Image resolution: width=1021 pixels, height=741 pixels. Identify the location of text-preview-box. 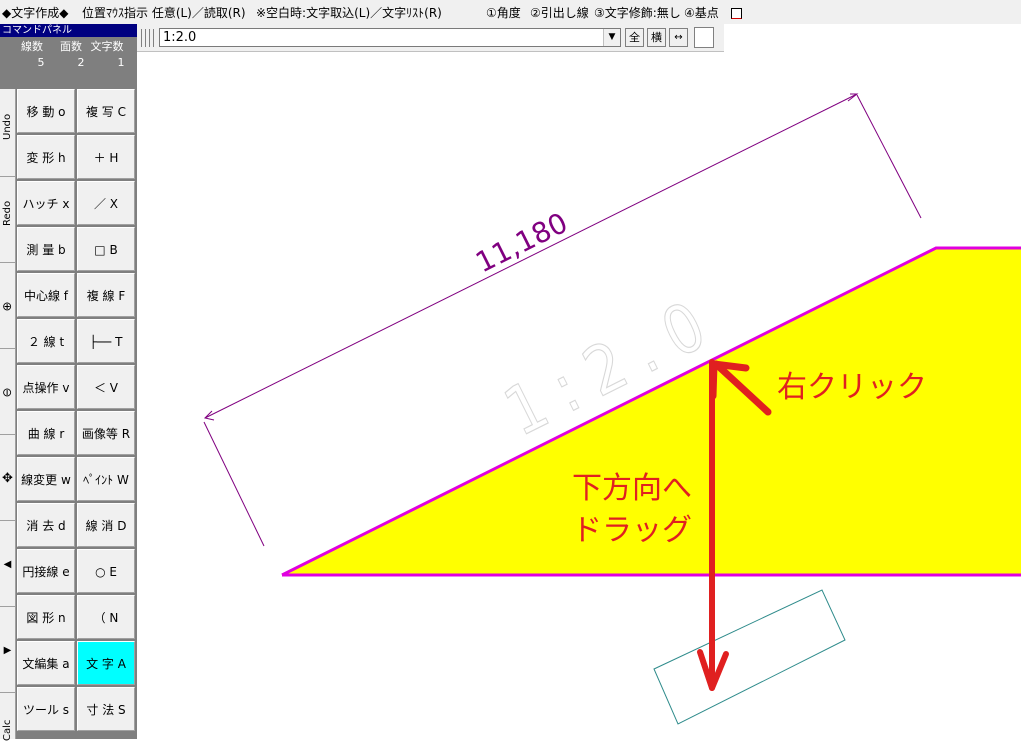
(749, 657).